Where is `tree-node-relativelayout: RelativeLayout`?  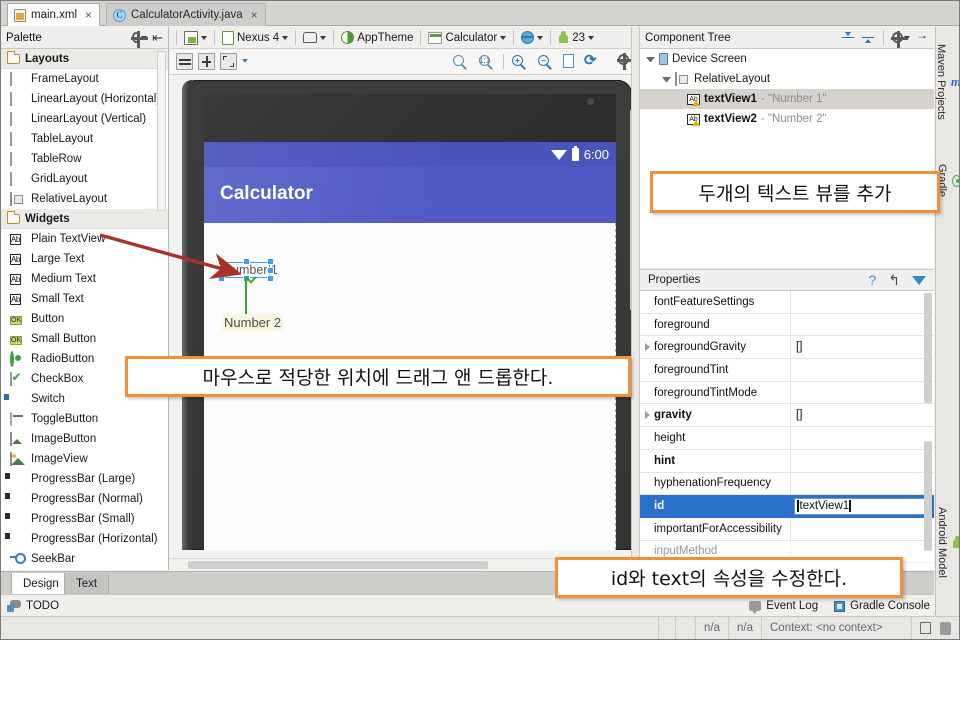
tree-node-relativelayout: RelativeLayout is located at coordinates (787, 79).